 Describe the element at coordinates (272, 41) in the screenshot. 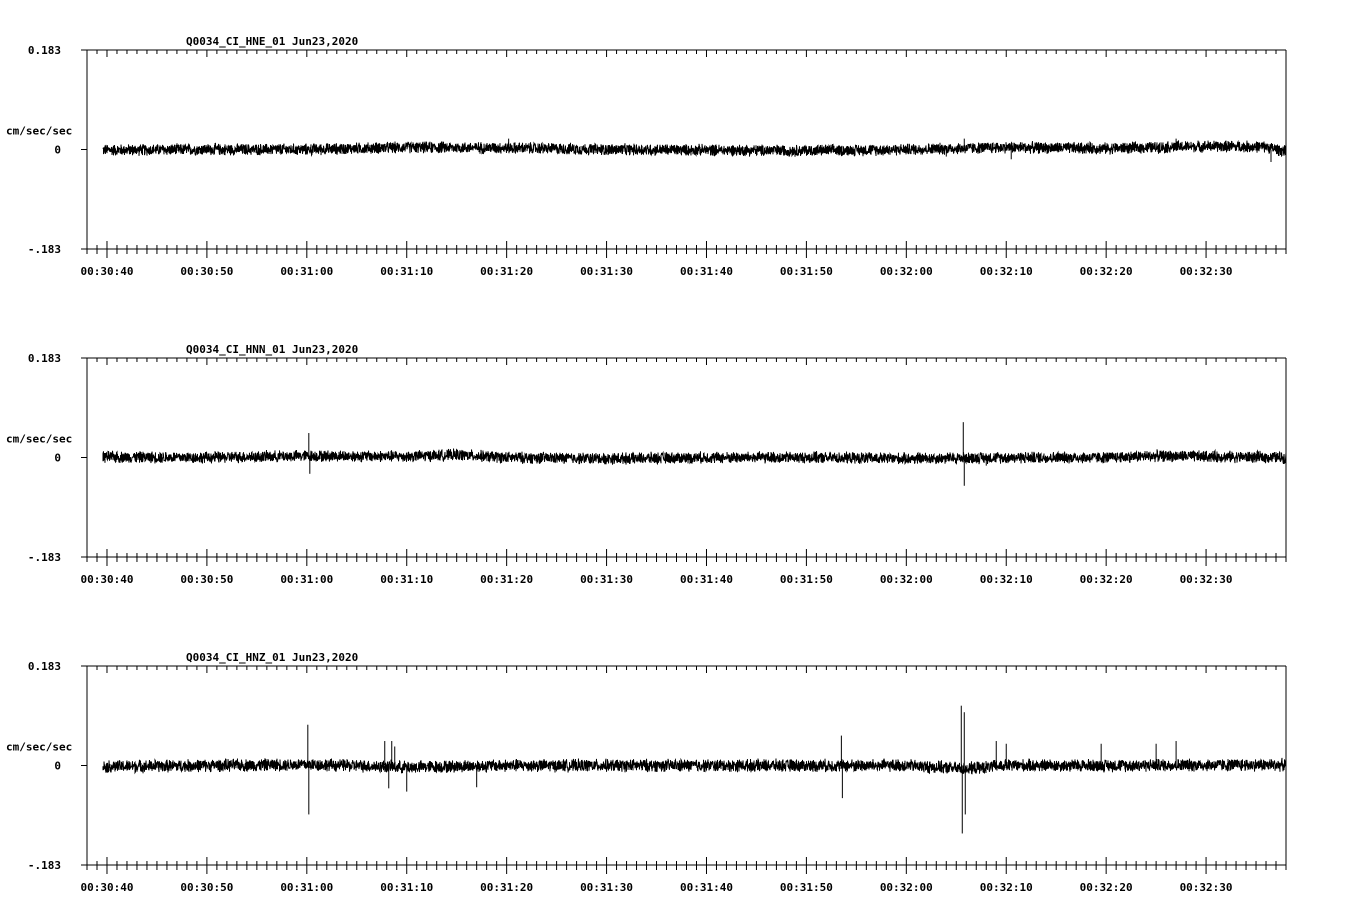

I see `panel-title: Q0034_CI_HNE_01 Jun23,2020` at that location.